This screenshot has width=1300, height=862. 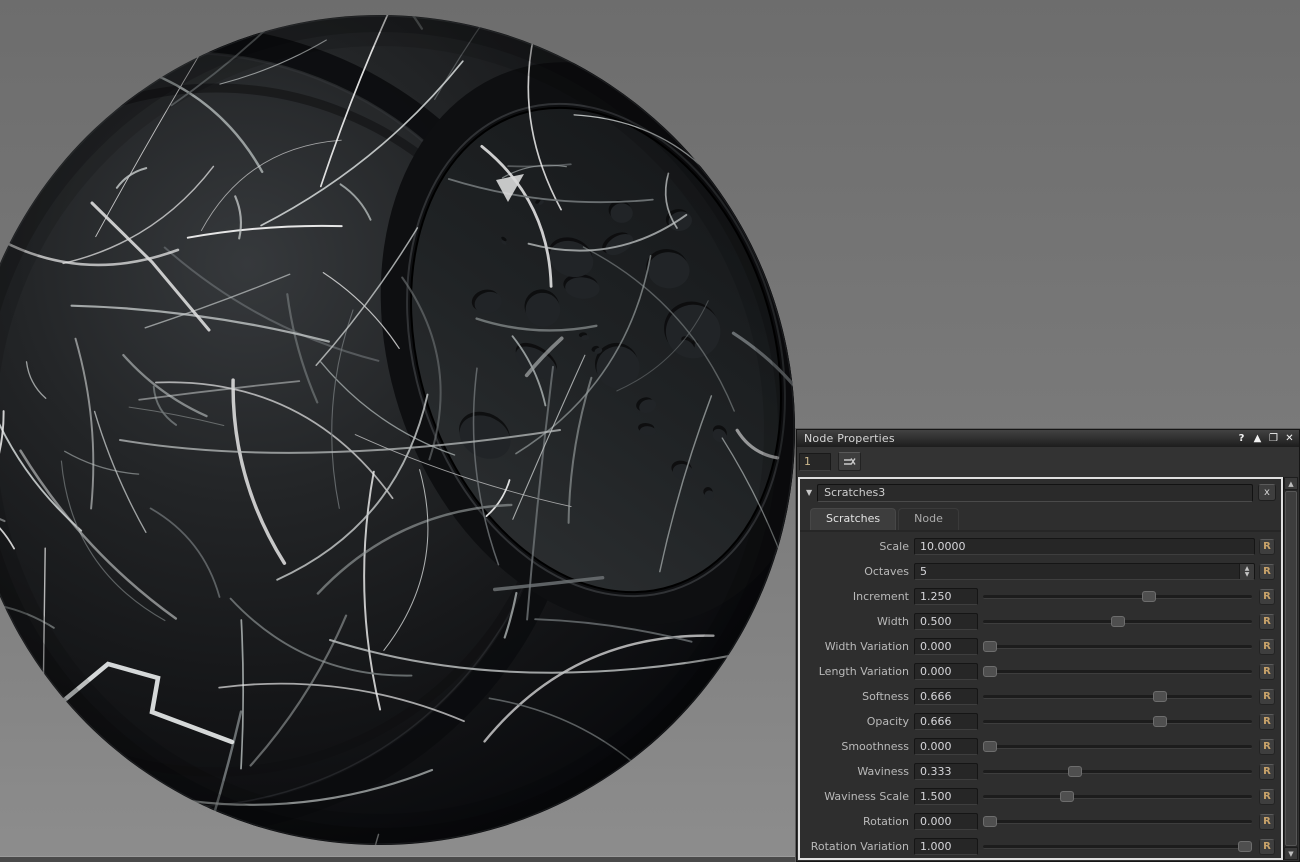 I want to click on parameter-row: Opacity 0.666 R, so click(x=1040, y=721).